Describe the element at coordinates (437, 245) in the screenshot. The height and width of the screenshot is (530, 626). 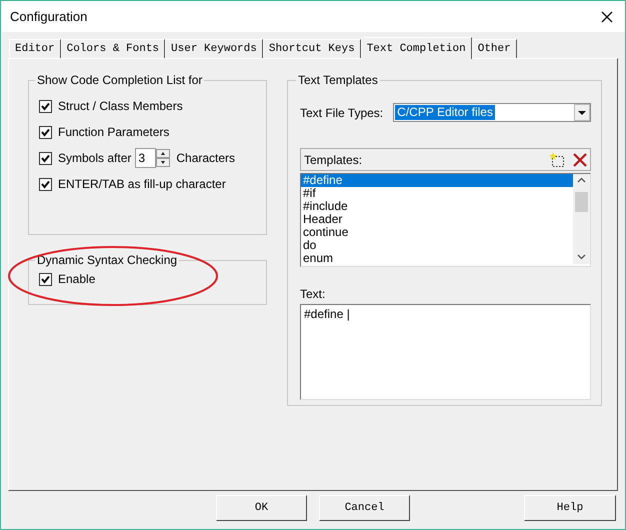
I see `list-item: do` at that location.